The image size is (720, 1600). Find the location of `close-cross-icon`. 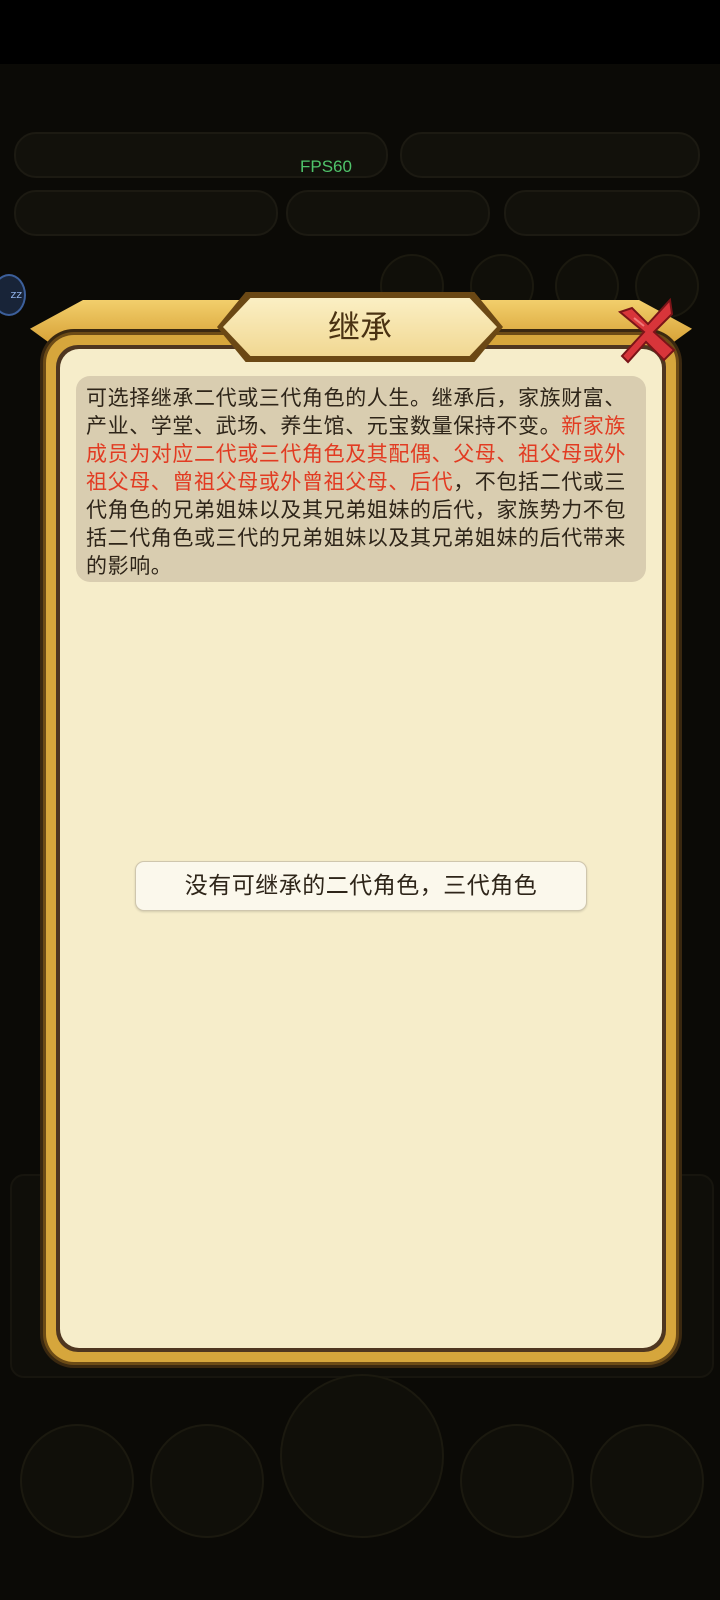

close-cross-icon is located at coordinates (646, 330).